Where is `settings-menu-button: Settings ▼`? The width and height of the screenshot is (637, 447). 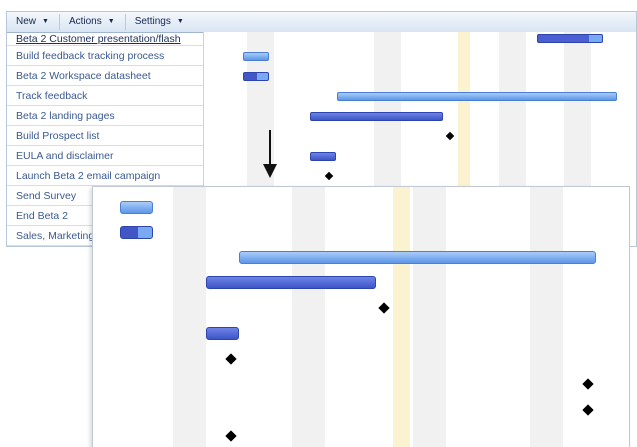
settings-menu-button: Settings ▼ is located at coordinates (160, 22).